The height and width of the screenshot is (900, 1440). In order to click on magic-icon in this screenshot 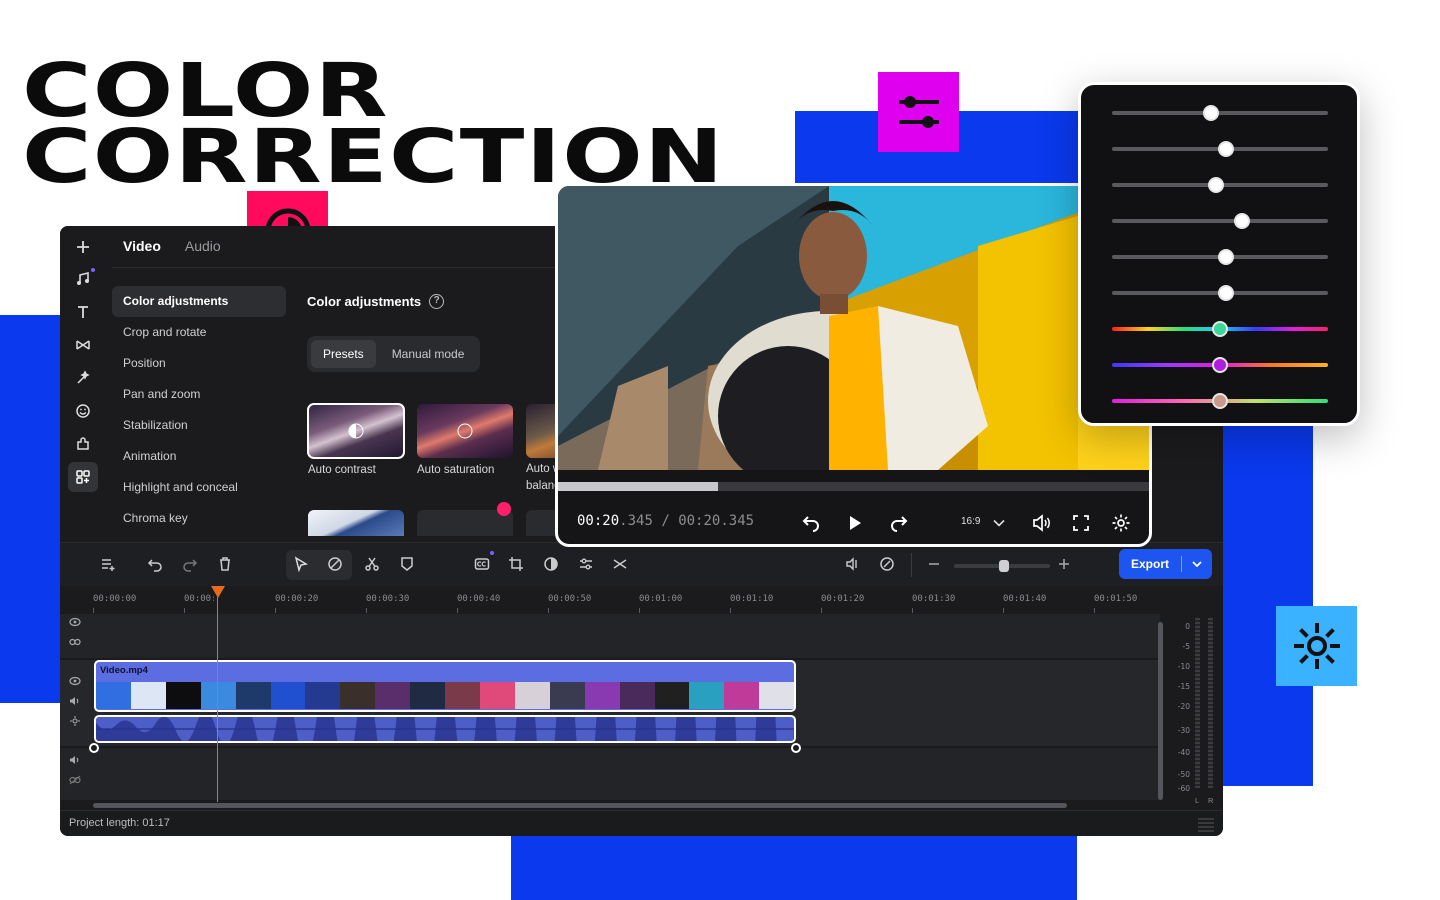, I will do `click(83, 378)`.